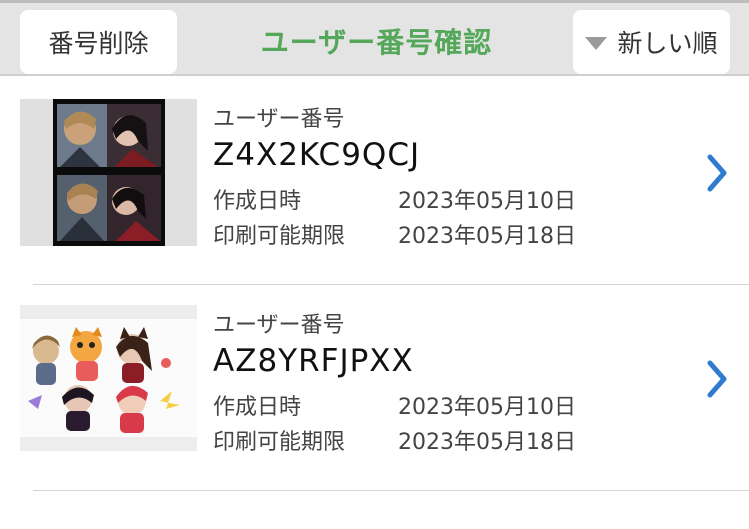  What do you see at coordinates (376, 42) in the screenshot?
I see `page-title: ユーザー番号確認` at bounding box center [376, 42].